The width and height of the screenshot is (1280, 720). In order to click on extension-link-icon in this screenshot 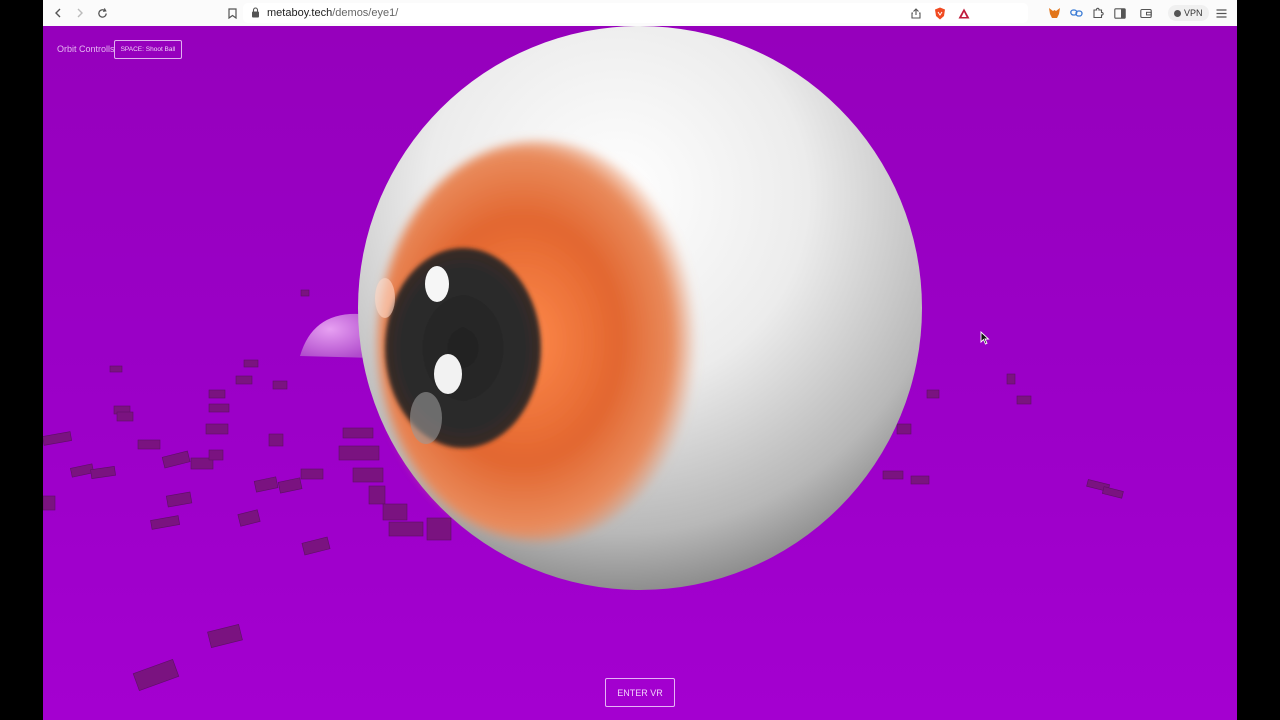, I will do `click(1076, 13)`.